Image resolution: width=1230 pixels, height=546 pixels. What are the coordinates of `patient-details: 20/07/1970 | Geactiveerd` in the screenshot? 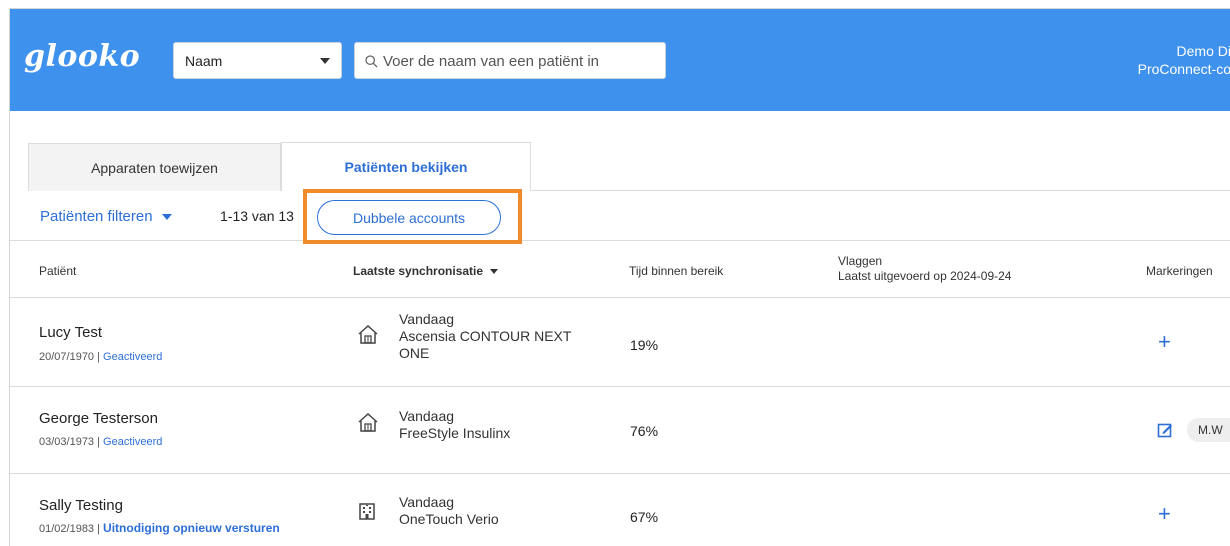 It's located at (101, 357).